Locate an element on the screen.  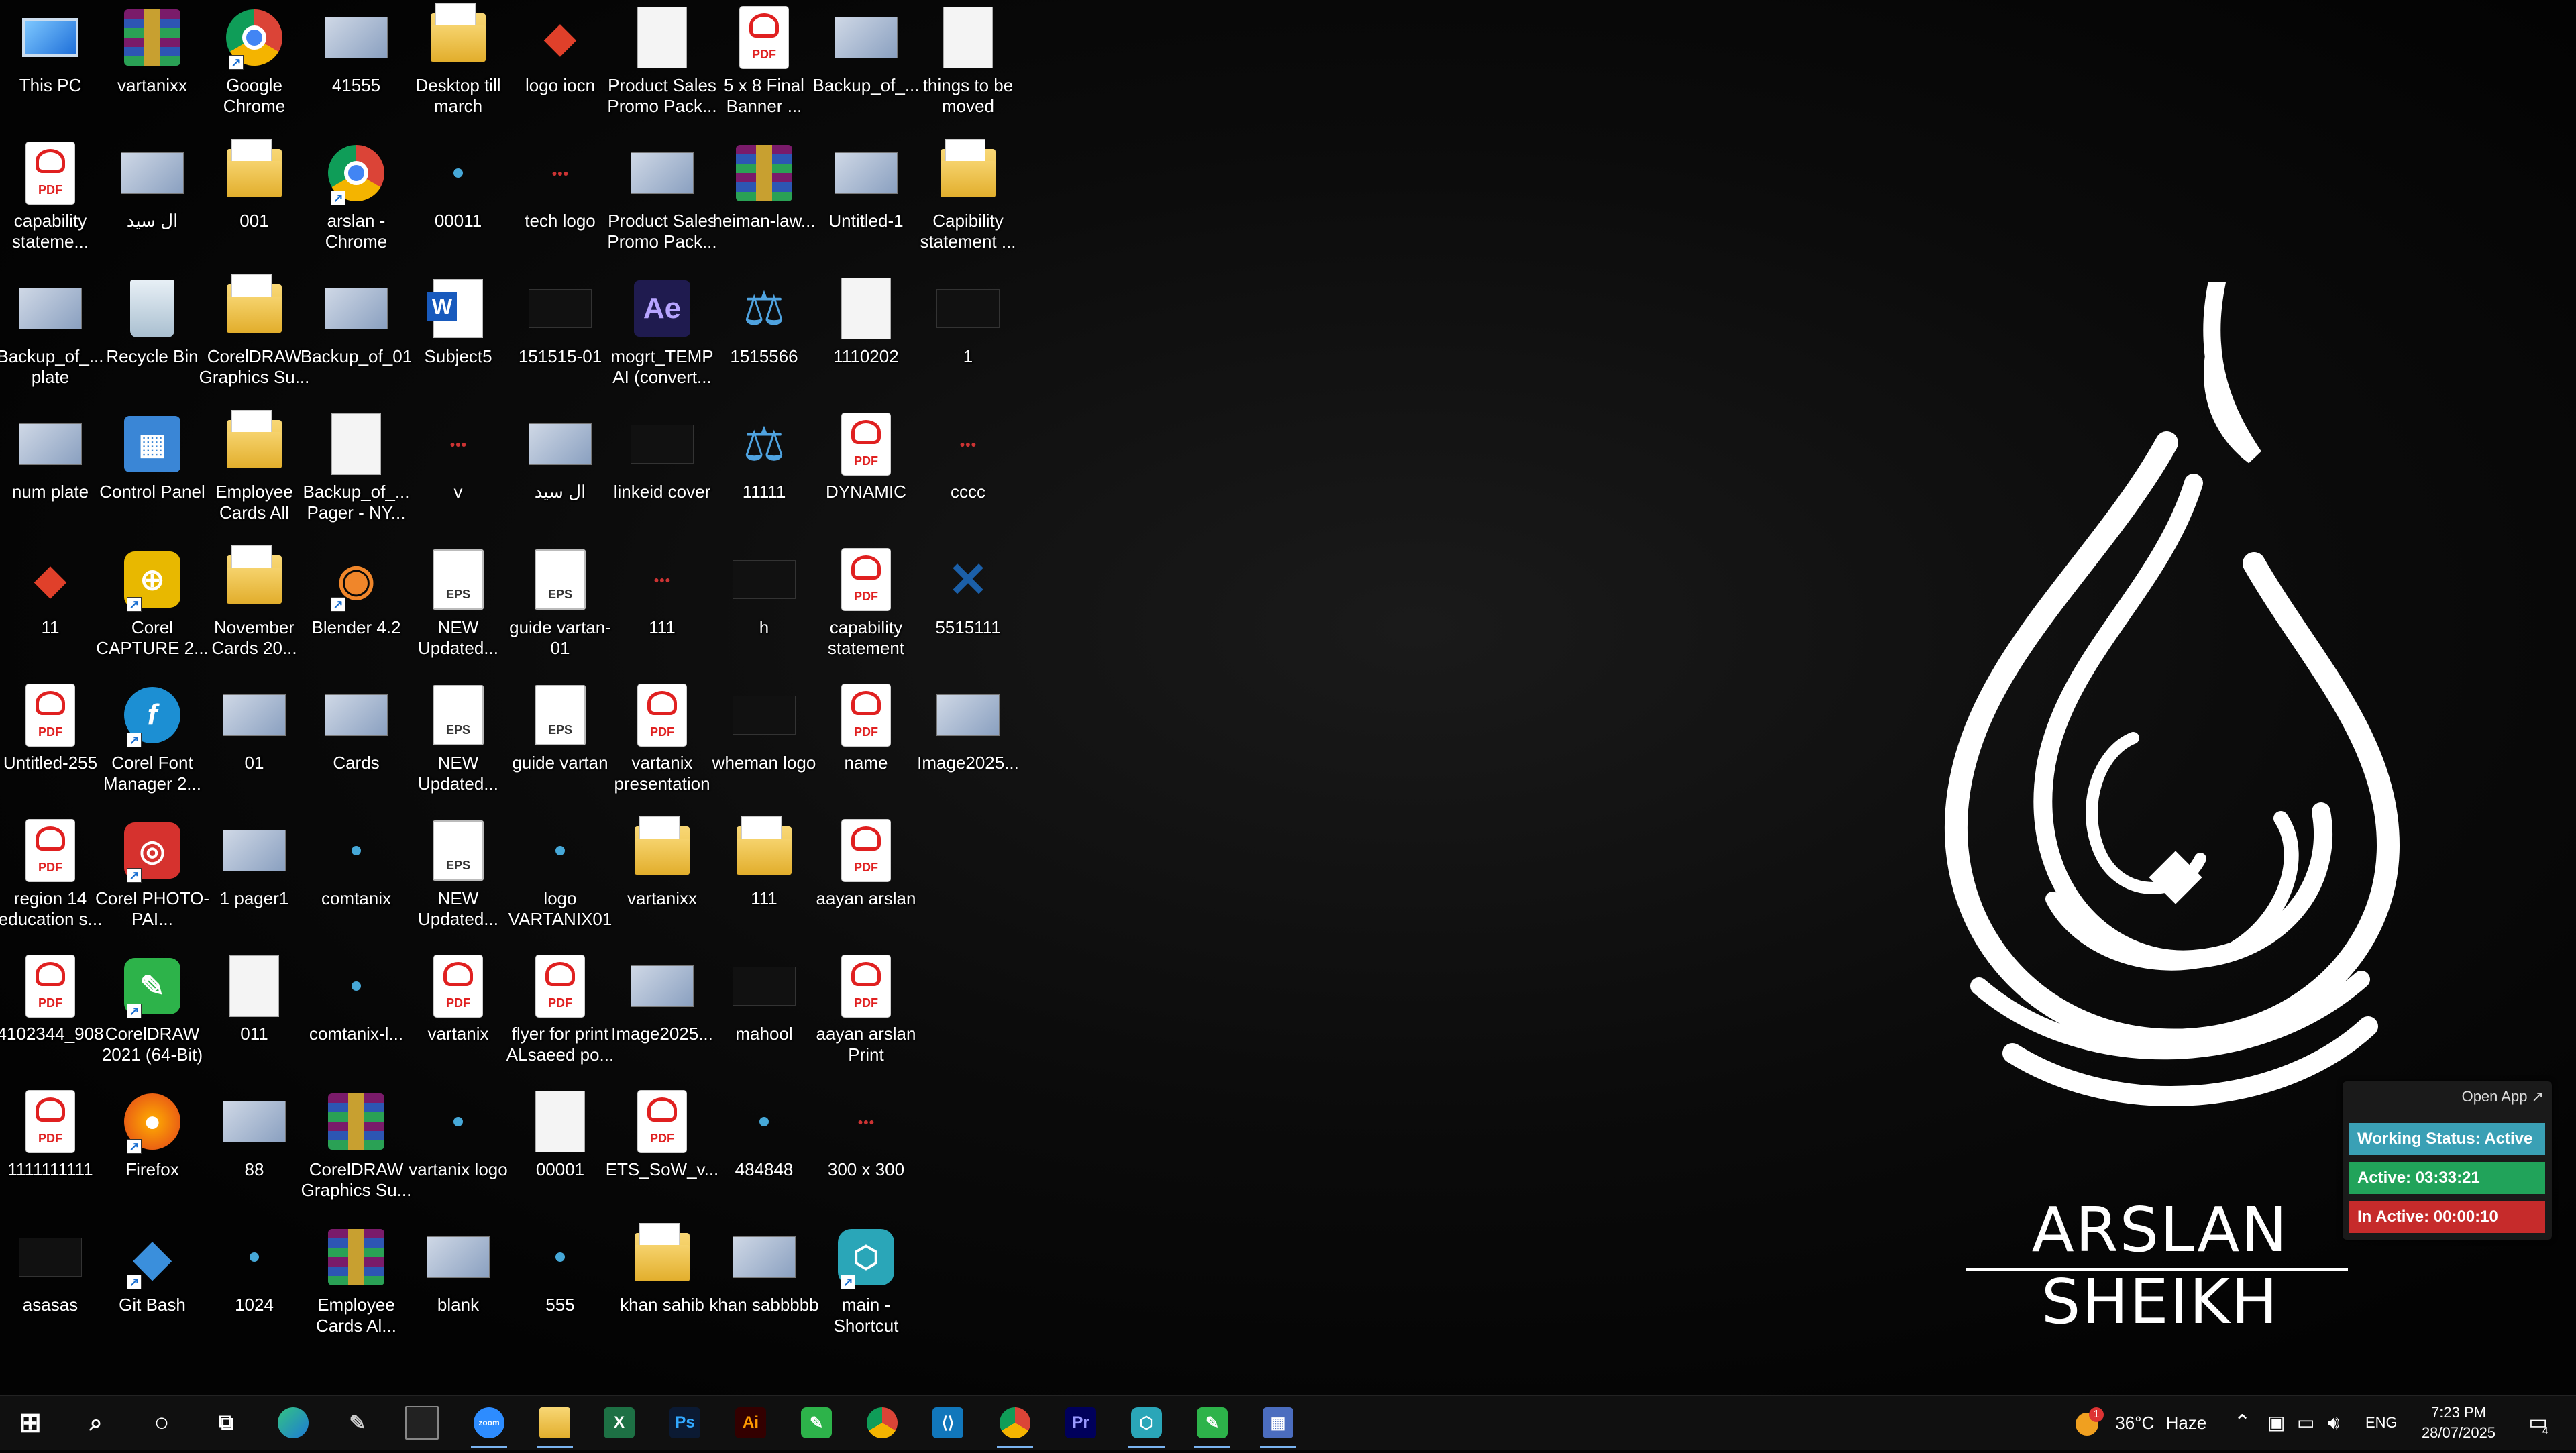
working-status-row: Working Status: Active is located at coordinates (2447, 1139).